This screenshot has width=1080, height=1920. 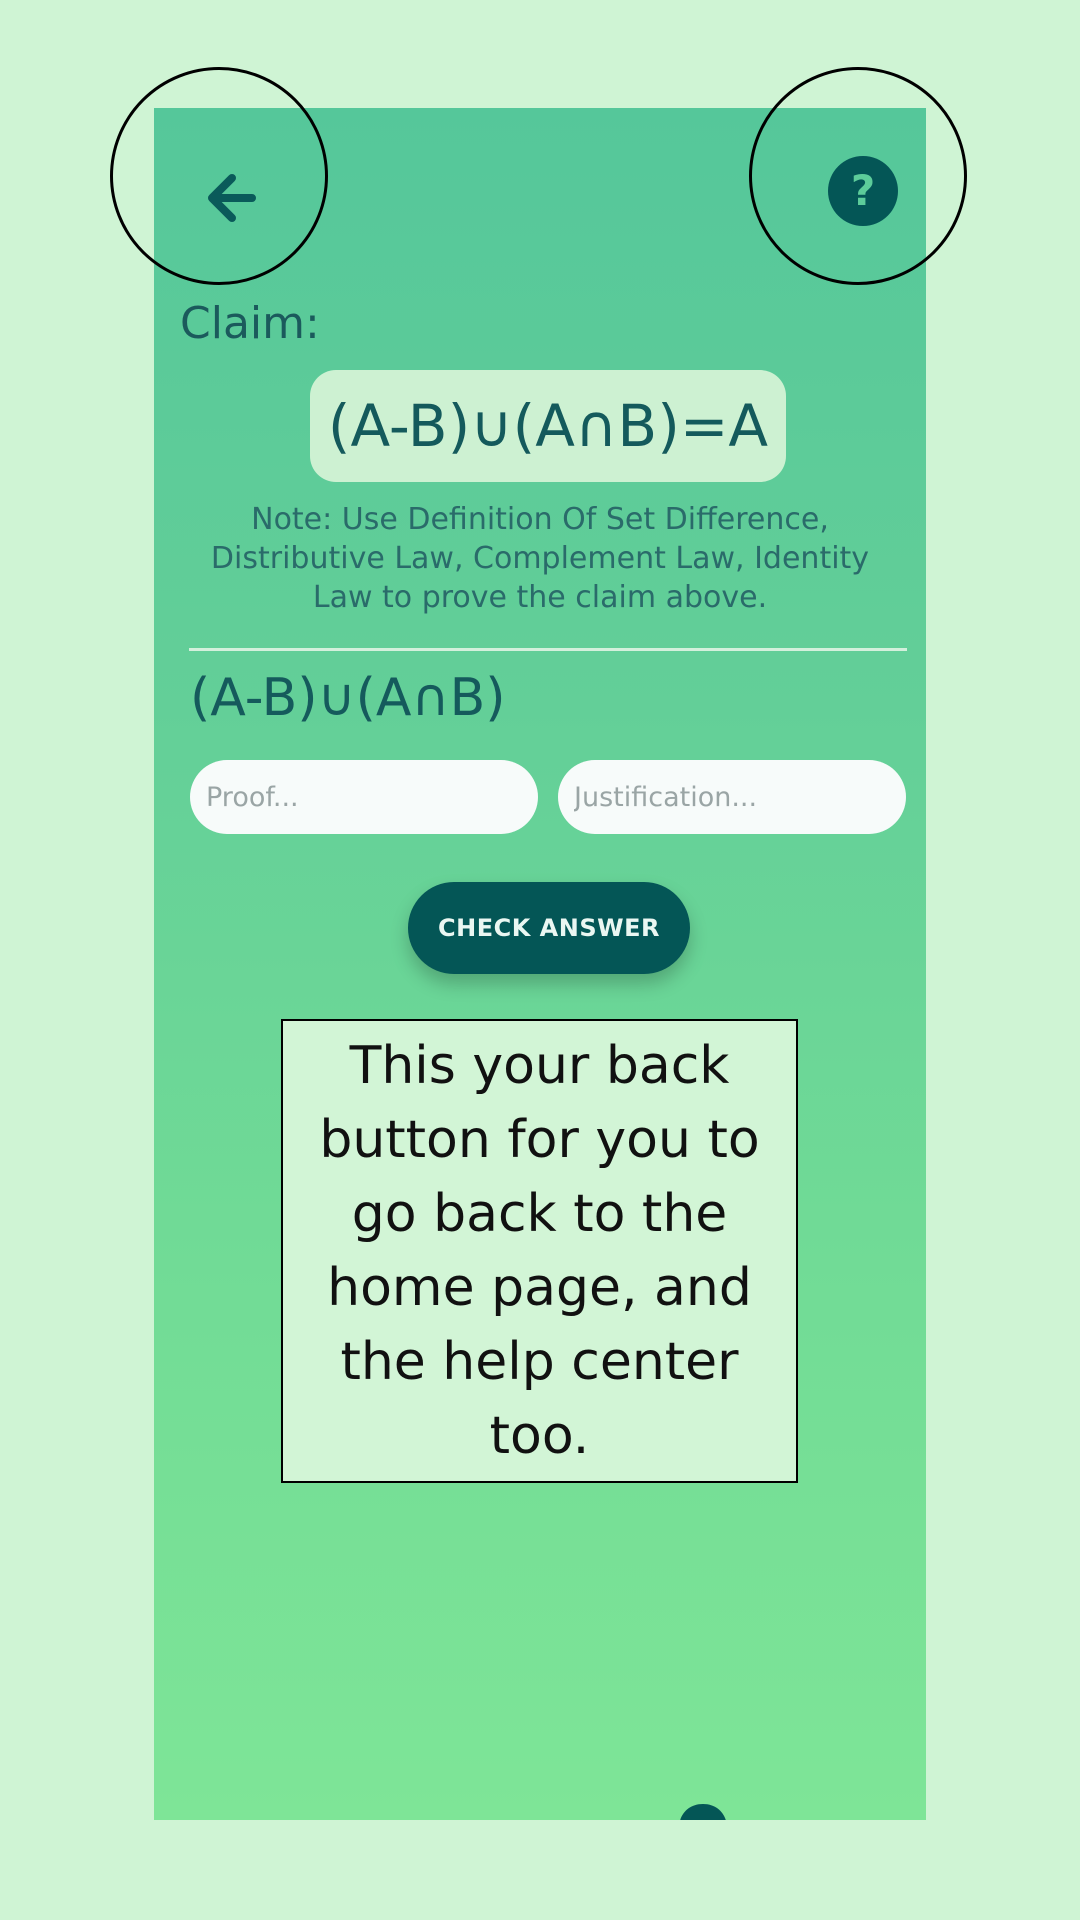 What do you see at coordinates (364, 797) in the screenshot?
I see `proof-input` at bounding box center [364, 797].